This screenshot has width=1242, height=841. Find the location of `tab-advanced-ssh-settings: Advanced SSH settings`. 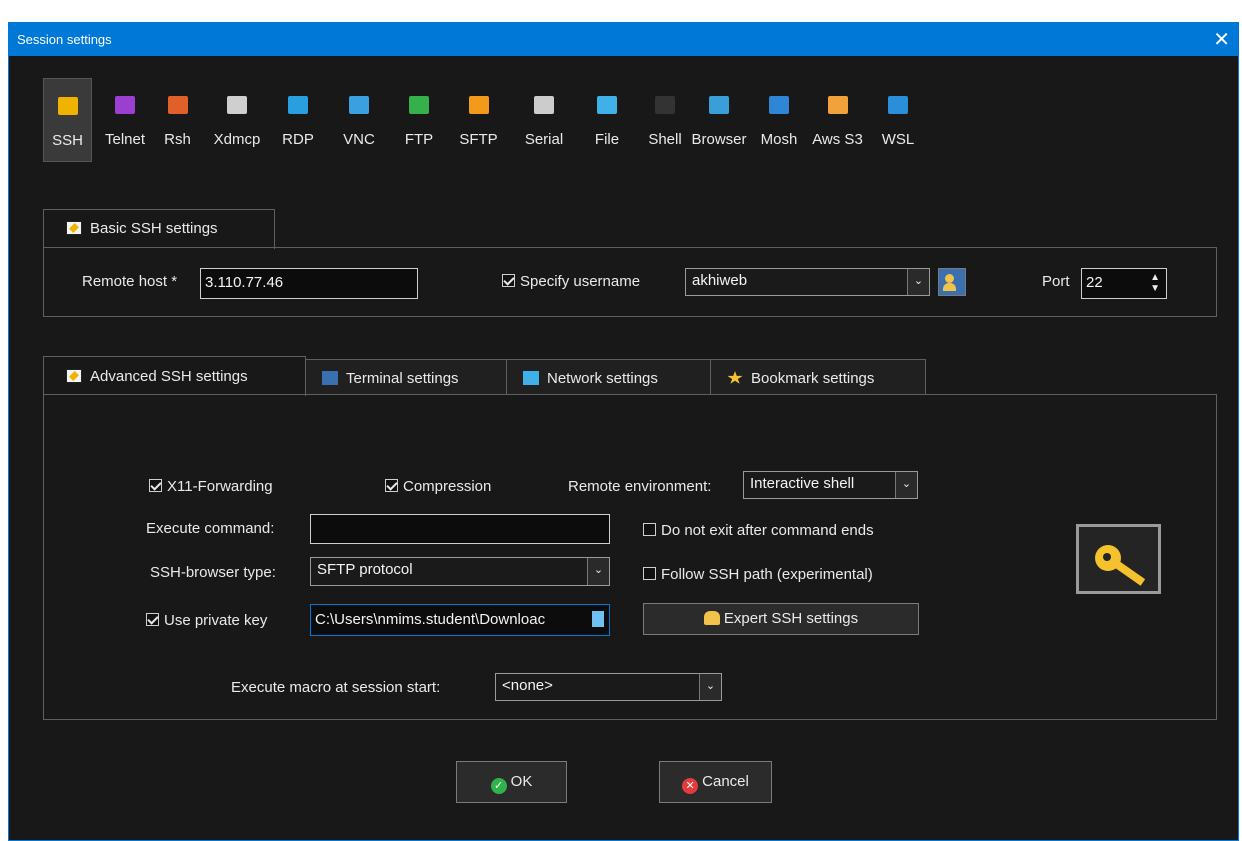

tab-advanced-ssh-settings: Advanced SSH settings is located at coordinates (174, 376).